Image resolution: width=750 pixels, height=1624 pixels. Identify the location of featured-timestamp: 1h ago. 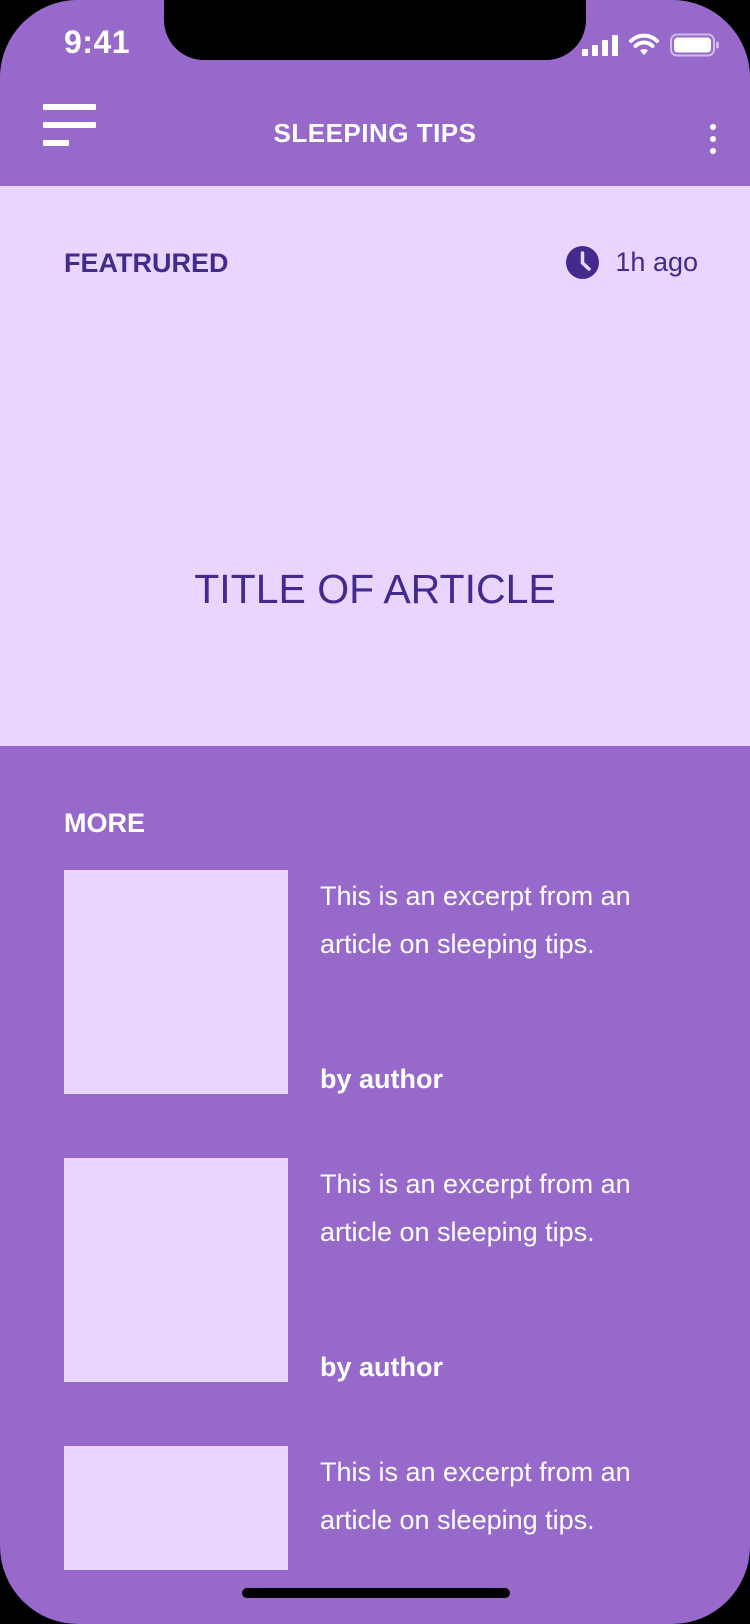
(632, 262).